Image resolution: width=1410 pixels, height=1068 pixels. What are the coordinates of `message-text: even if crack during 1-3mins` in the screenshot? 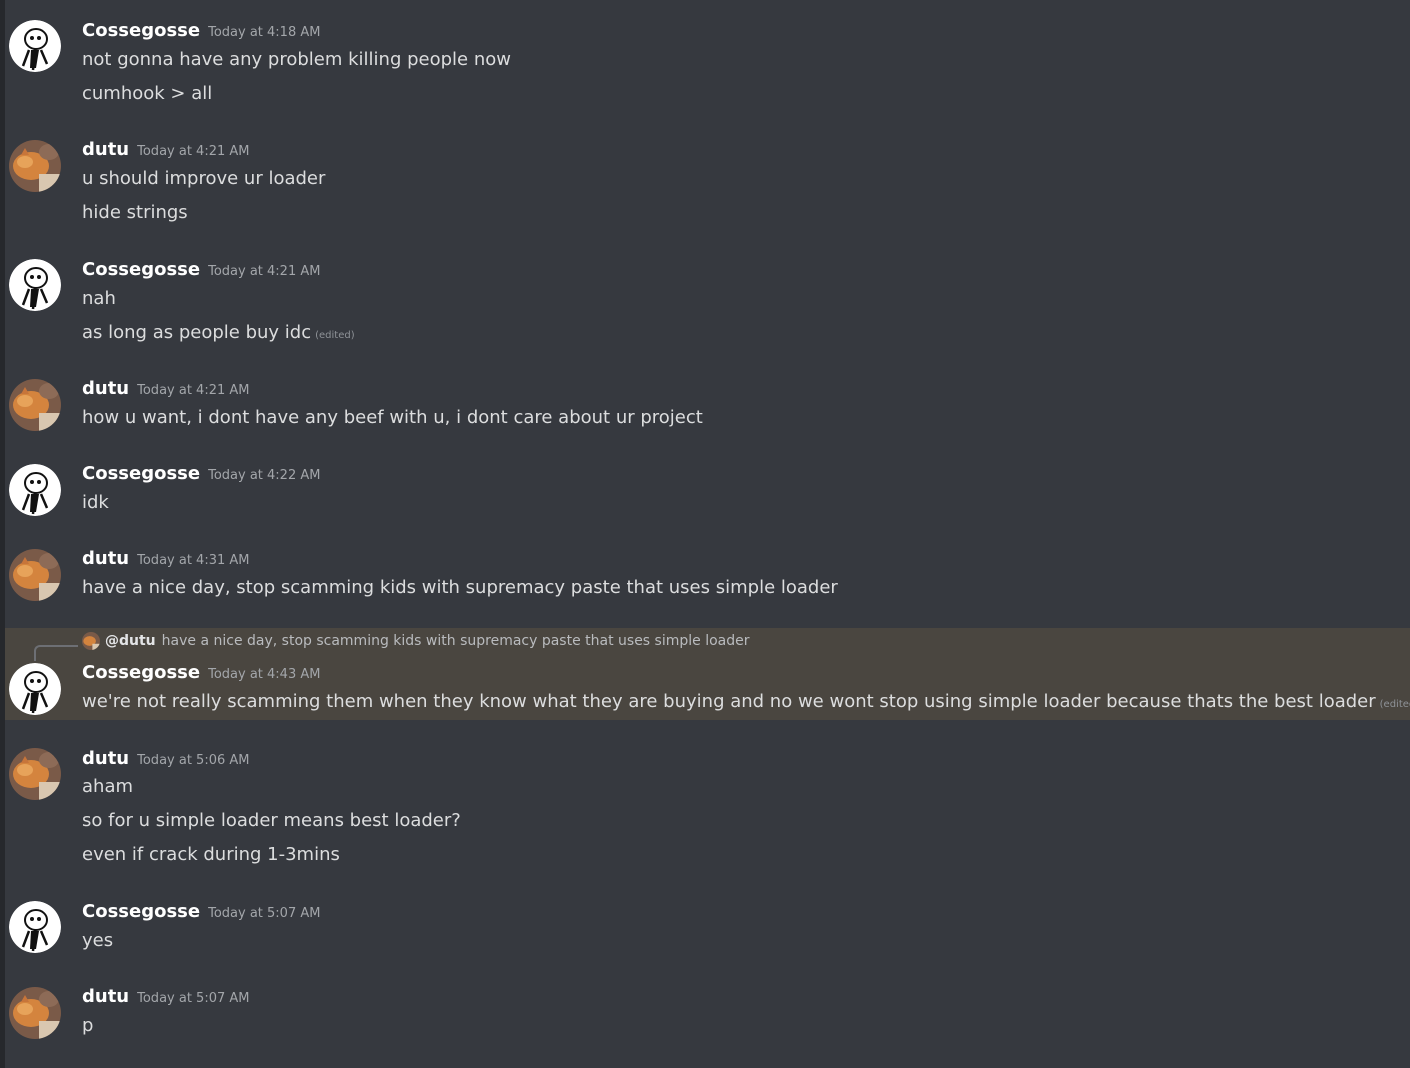 It's located at (211, 854).